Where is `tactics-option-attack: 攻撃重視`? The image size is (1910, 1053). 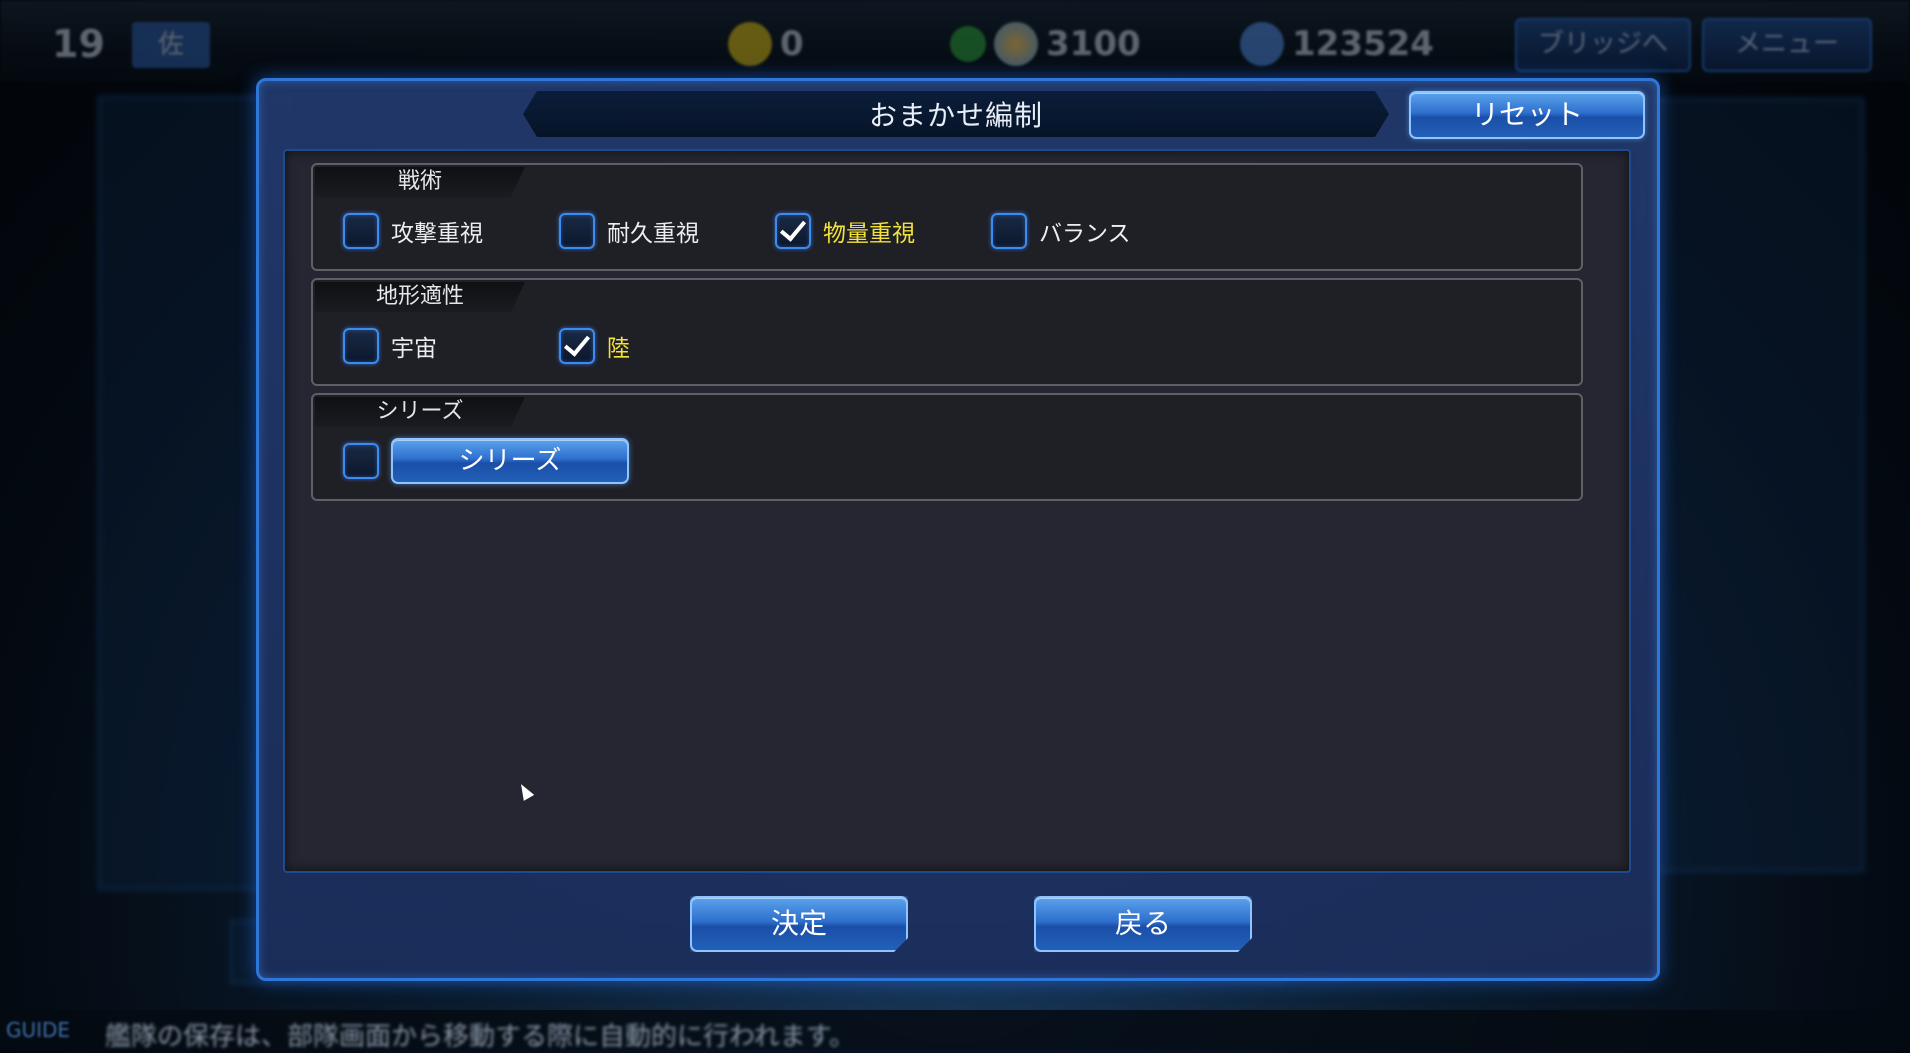 tactics-option-attack: 攻撃重視 is located at coordinates (413, 231).